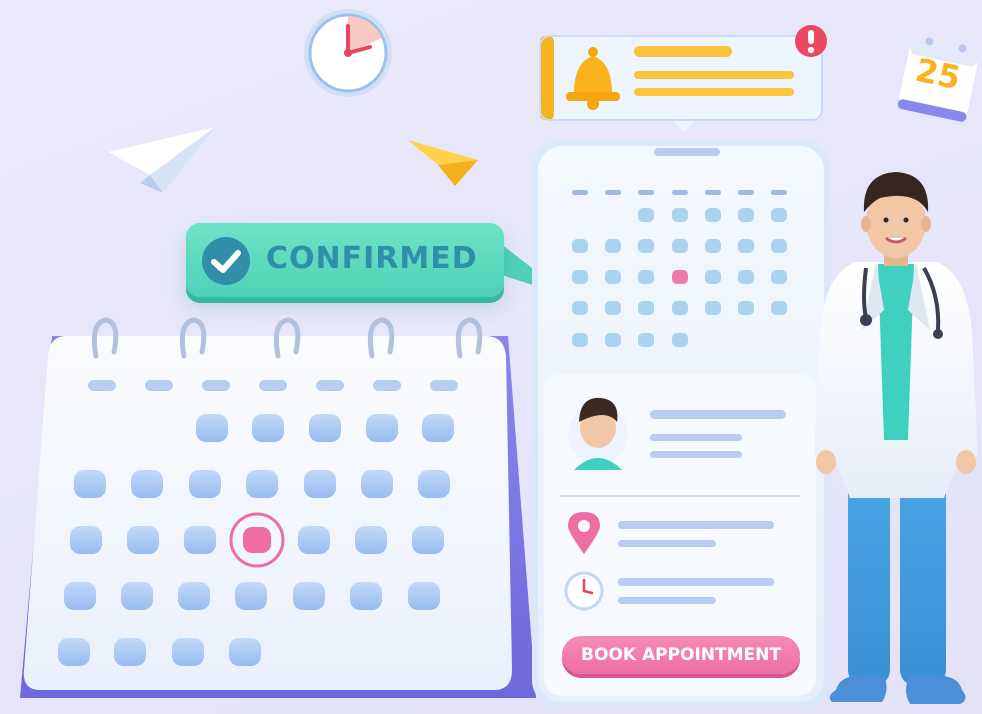 This screenshot has width=982, height=714. I want to click on selected-day-cell, so click(257, 540).